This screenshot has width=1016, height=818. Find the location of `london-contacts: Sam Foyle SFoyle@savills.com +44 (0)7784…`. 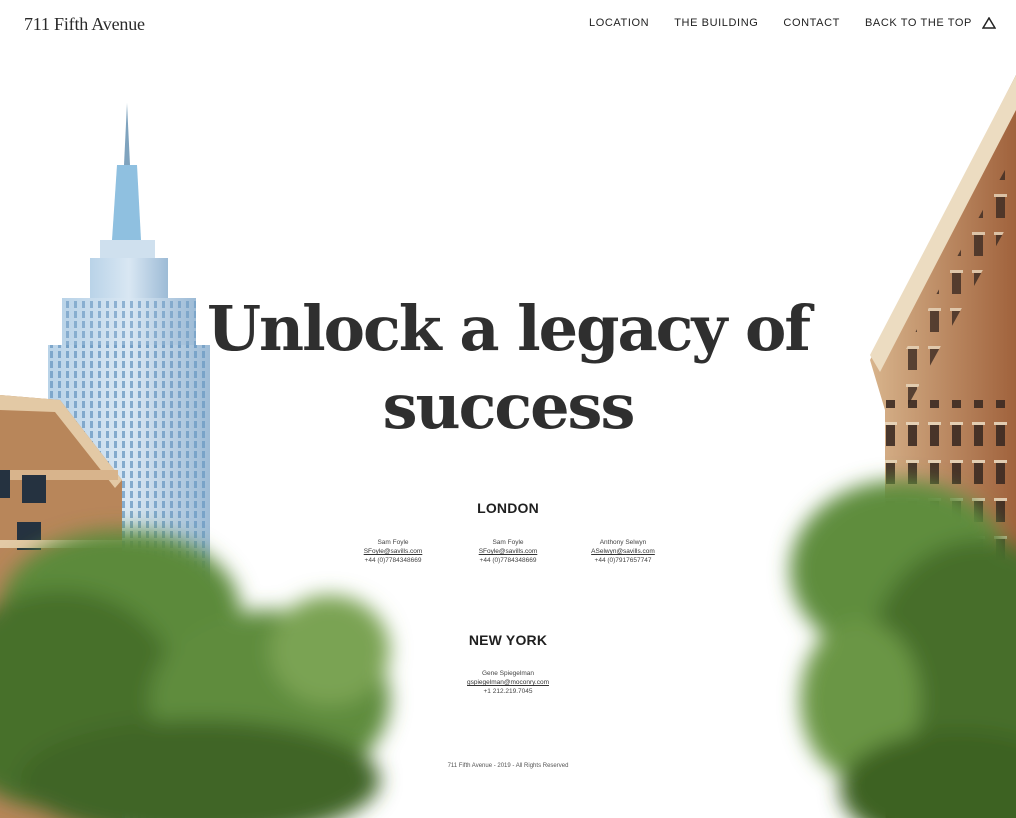

london-contacts: Sam Foyle SFoyle@savills.com +44 (0)7784… is located at coordinates (508, 551).